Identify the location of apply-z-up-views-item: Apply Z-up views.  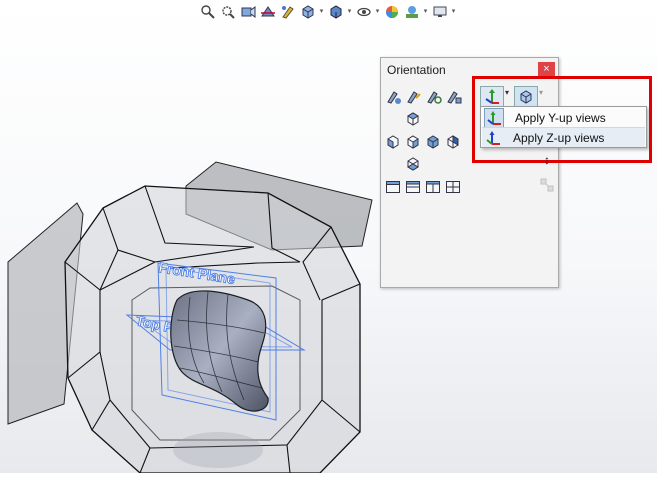
(563, 137).